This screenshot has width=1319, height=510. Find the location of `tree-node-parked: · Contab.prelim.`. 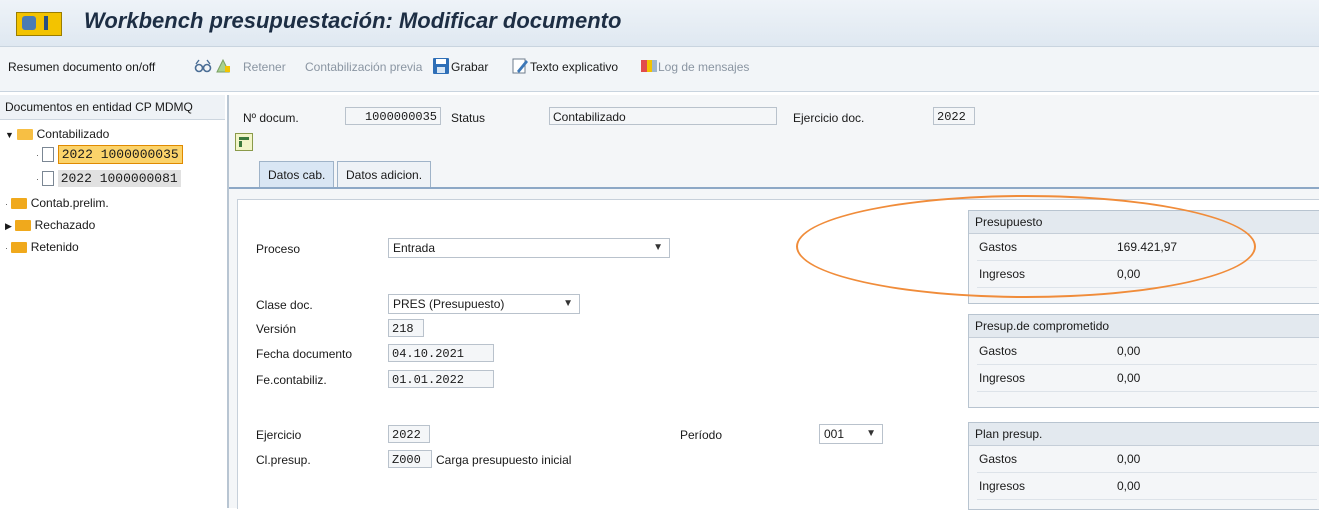

tree-node-parked: · Contab.prelim. is located at coordinates (57, 203).